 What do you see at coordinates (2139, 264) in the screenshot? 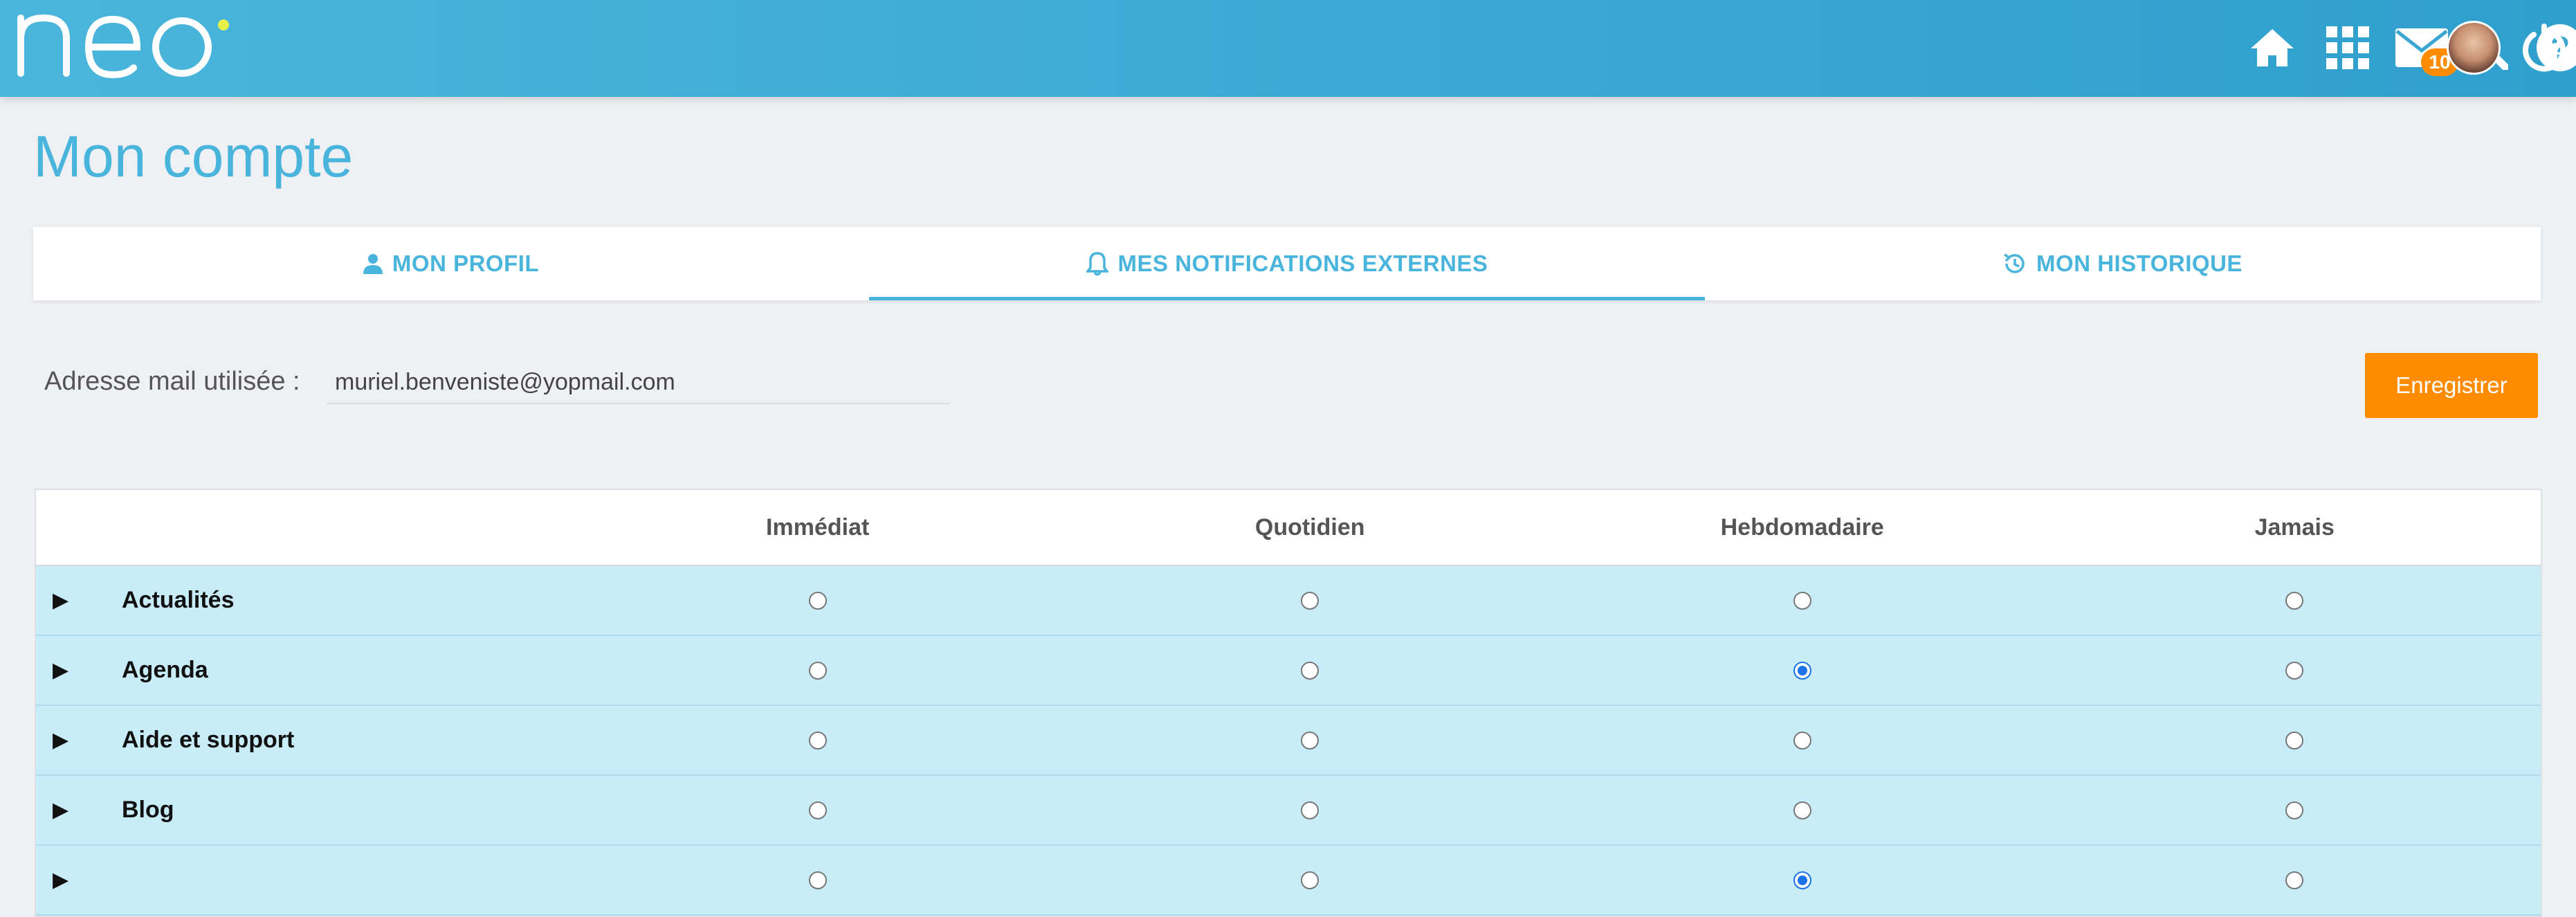
I see `tab-label: MON HISTORIQUE` at bounding box center [2139, 264].